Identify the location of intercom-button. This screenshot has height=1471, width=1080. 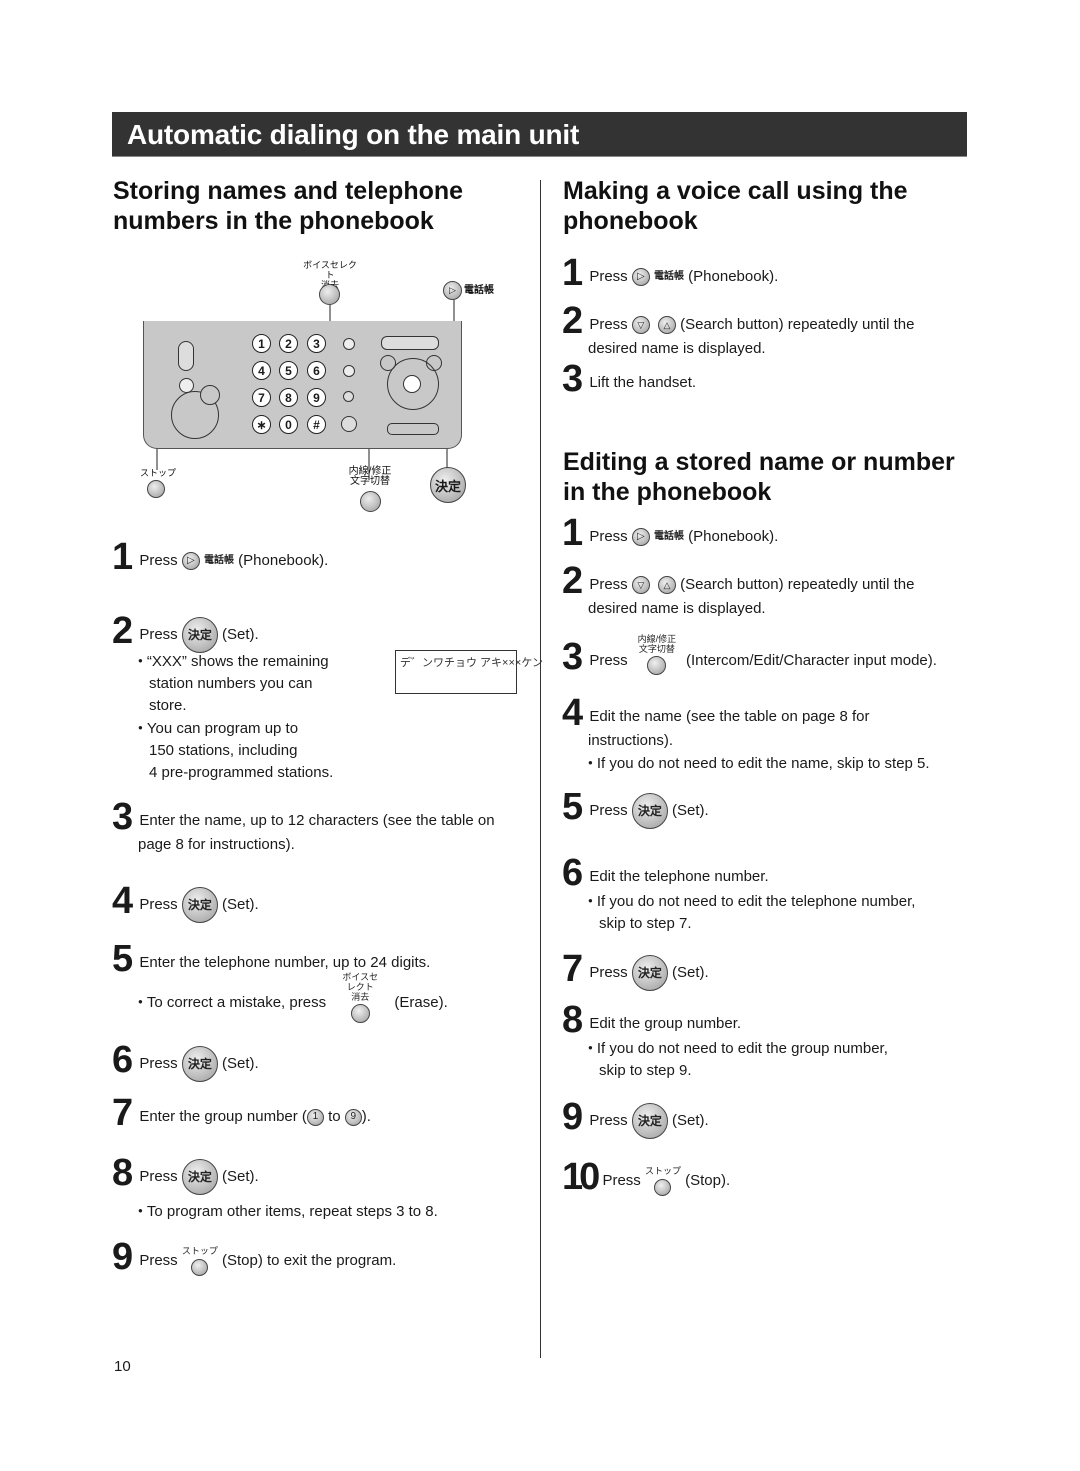
(370, 501).